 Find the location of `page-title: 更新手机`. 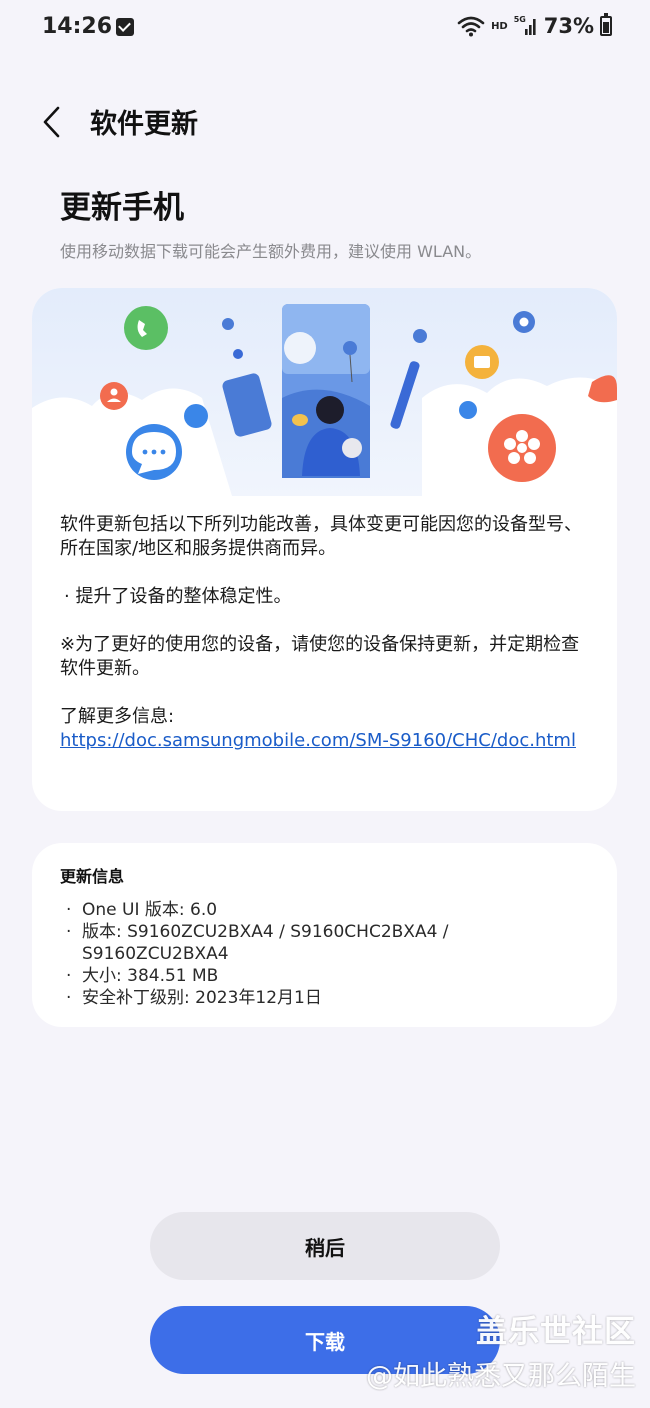

page-title: 更新手机 is located at coordinates (122, 208).